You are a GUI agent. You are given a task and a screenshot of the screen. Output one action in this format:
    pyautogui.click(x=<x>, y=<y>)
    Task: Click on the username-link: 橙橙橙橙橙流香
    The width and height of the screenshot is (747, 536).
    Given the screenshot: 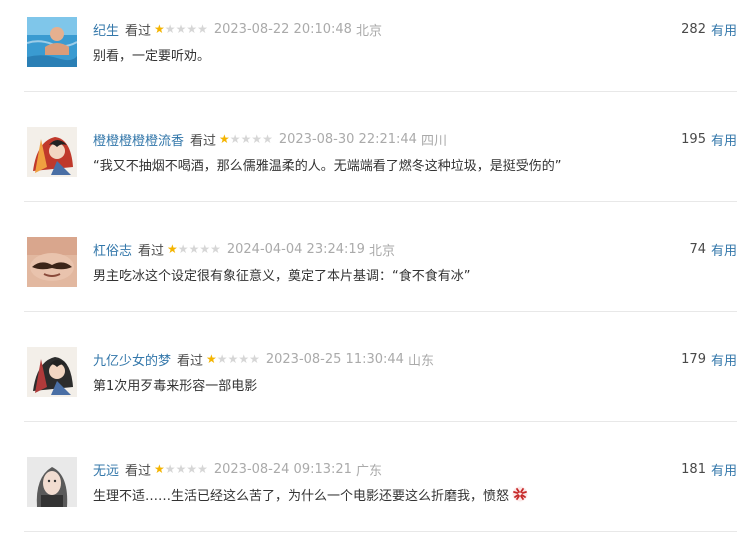 What is the action you would take?
    pyautogui.click(x=138, y=139)
    